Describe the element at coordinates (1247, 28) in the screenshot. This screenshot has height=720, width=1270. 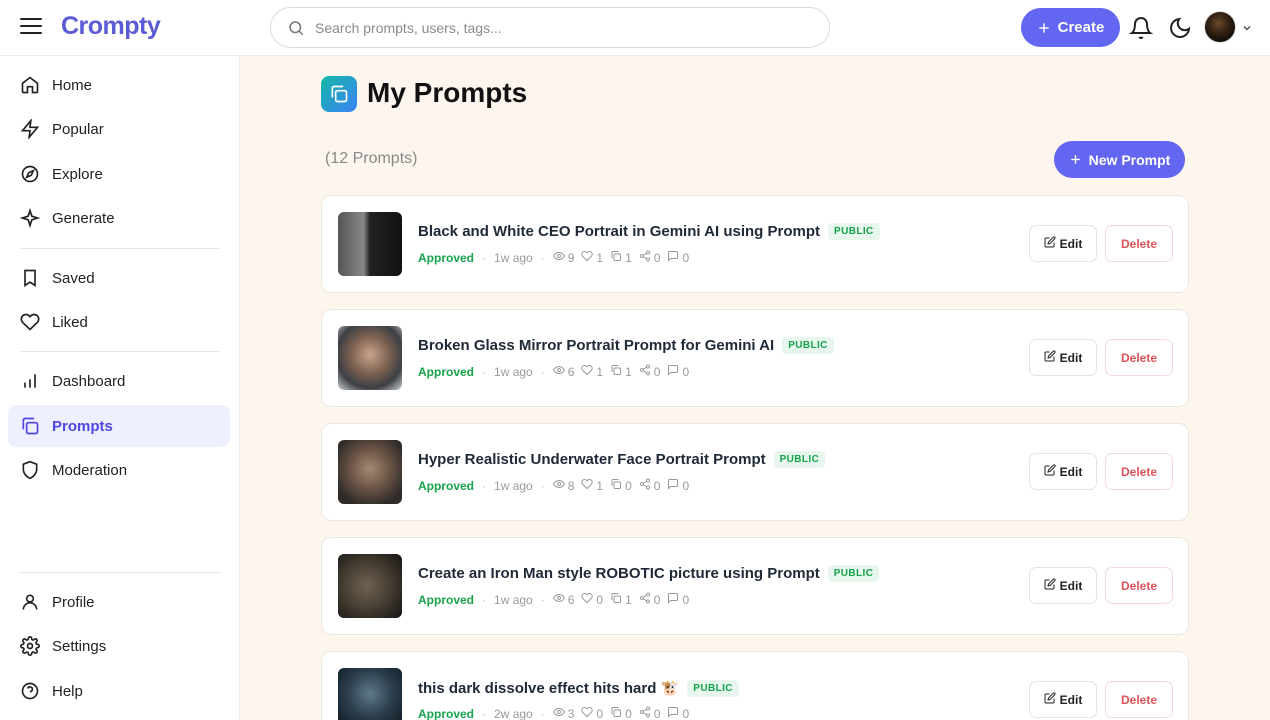
I see `chevron-down-icon` at that location.